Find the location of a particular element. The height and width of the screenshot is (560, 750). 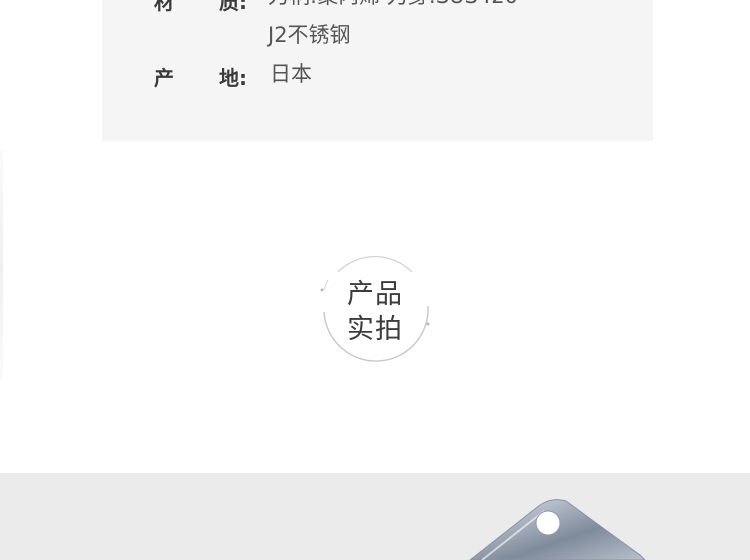

blade-hole is located at coordinates (548, 523).